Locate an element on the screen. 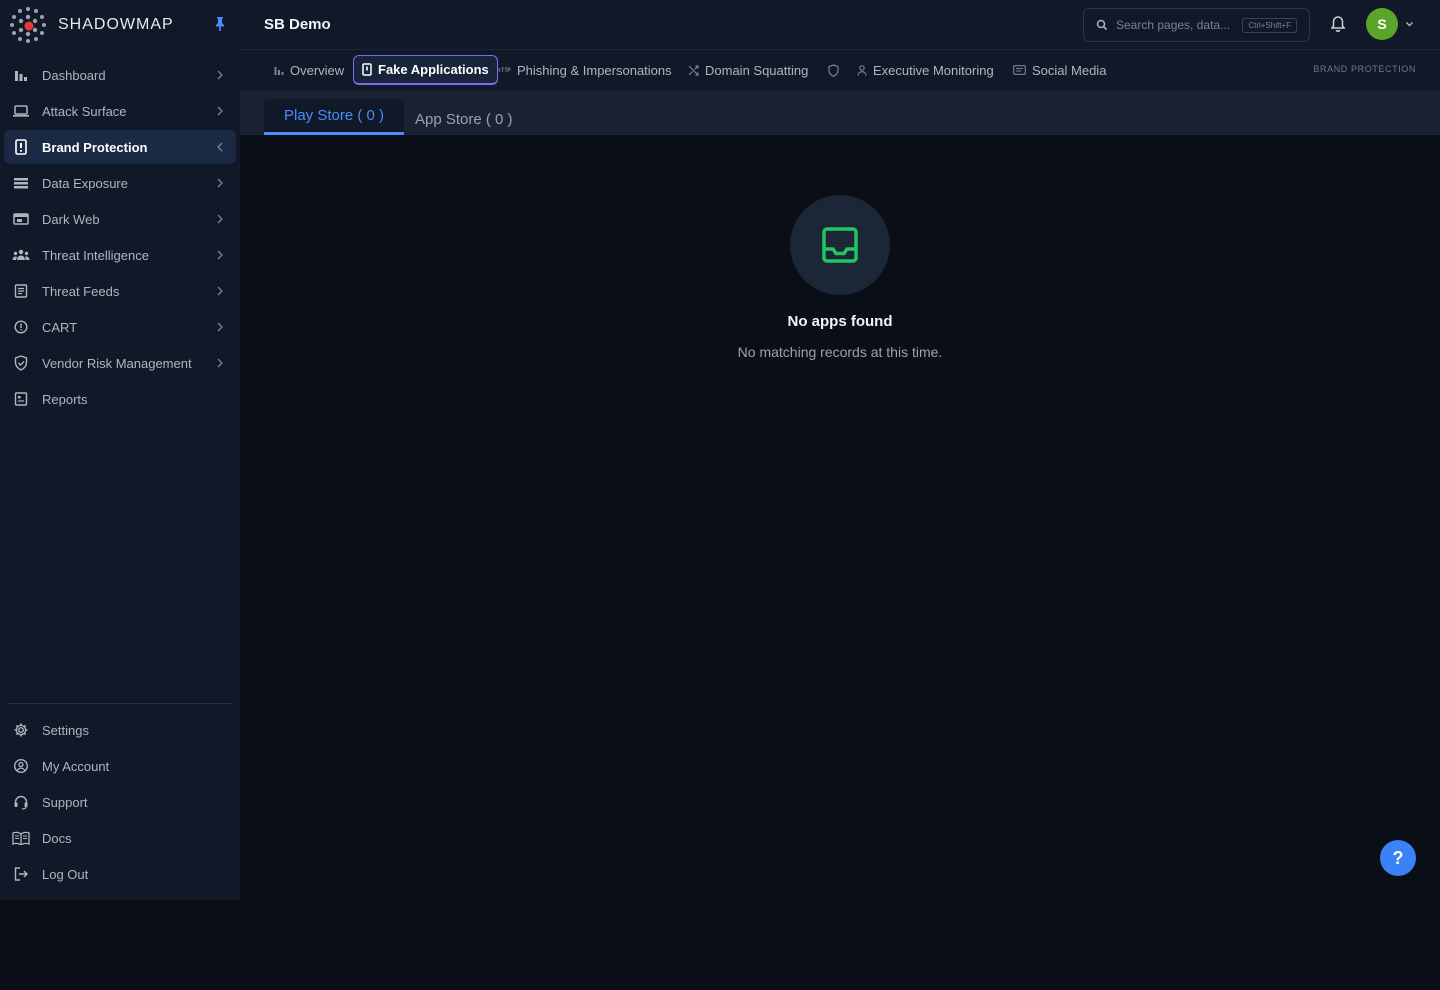 The image size is (1440, 990). subtab-app-store: App Store ( 0 ) is located at coordinates (464, 119).